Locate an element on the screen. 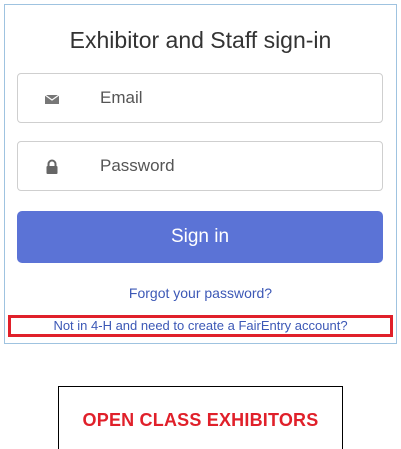 This screenshot has height=449, width=401. forgot-password-link: Forgot your password? is located at coordinates (200, 293).